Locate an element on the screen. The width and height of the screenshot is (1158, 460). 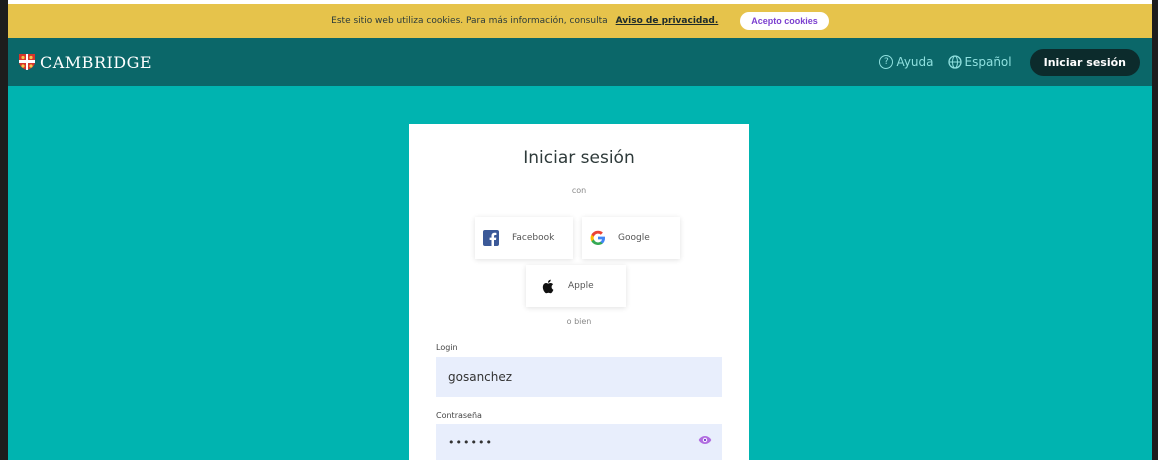
window-frame-right is located at coordinates (1155, 230).